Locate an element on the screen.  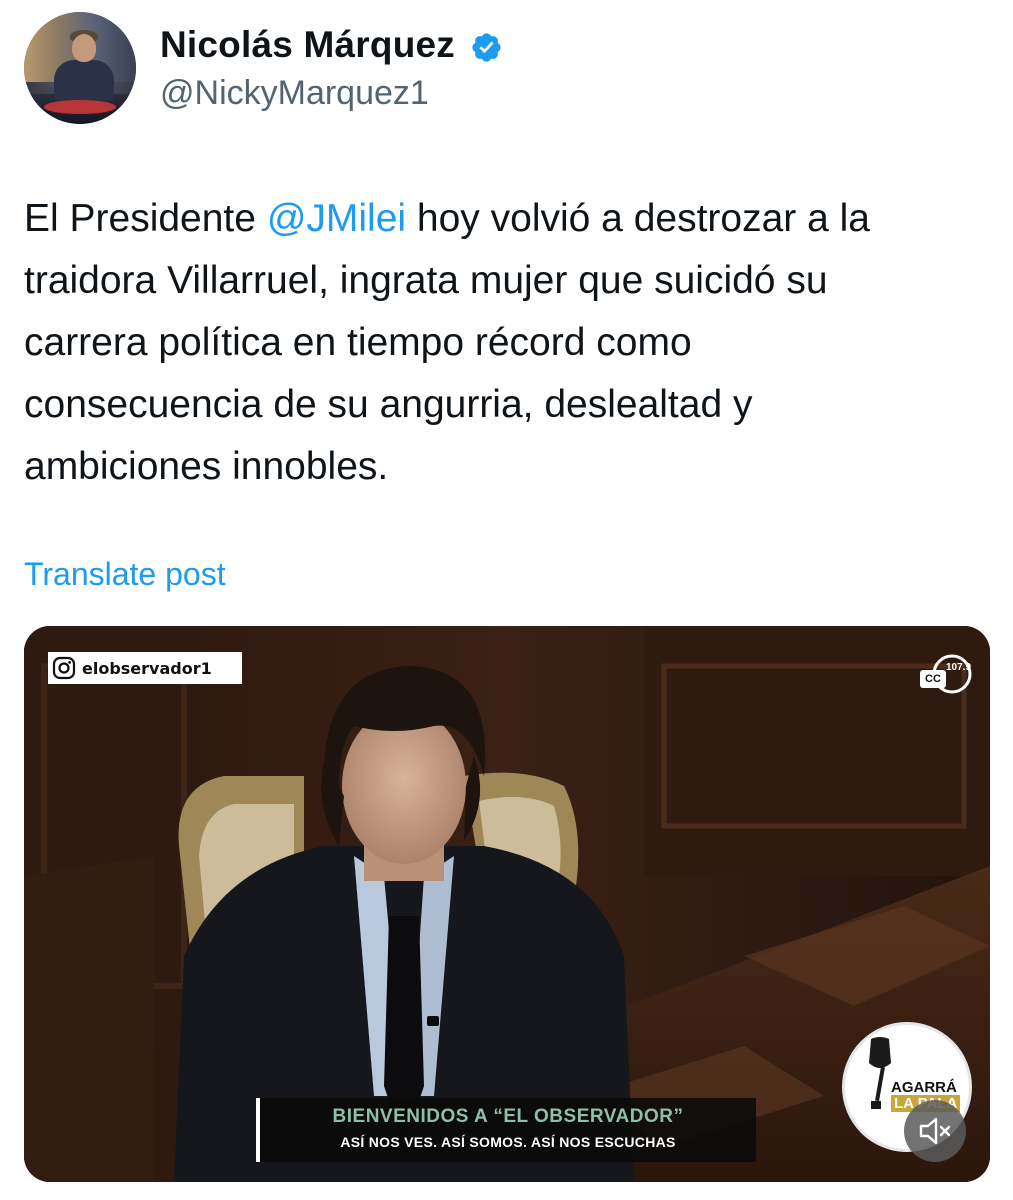
mute-toggle-button is located at coordinates (935, 1131).